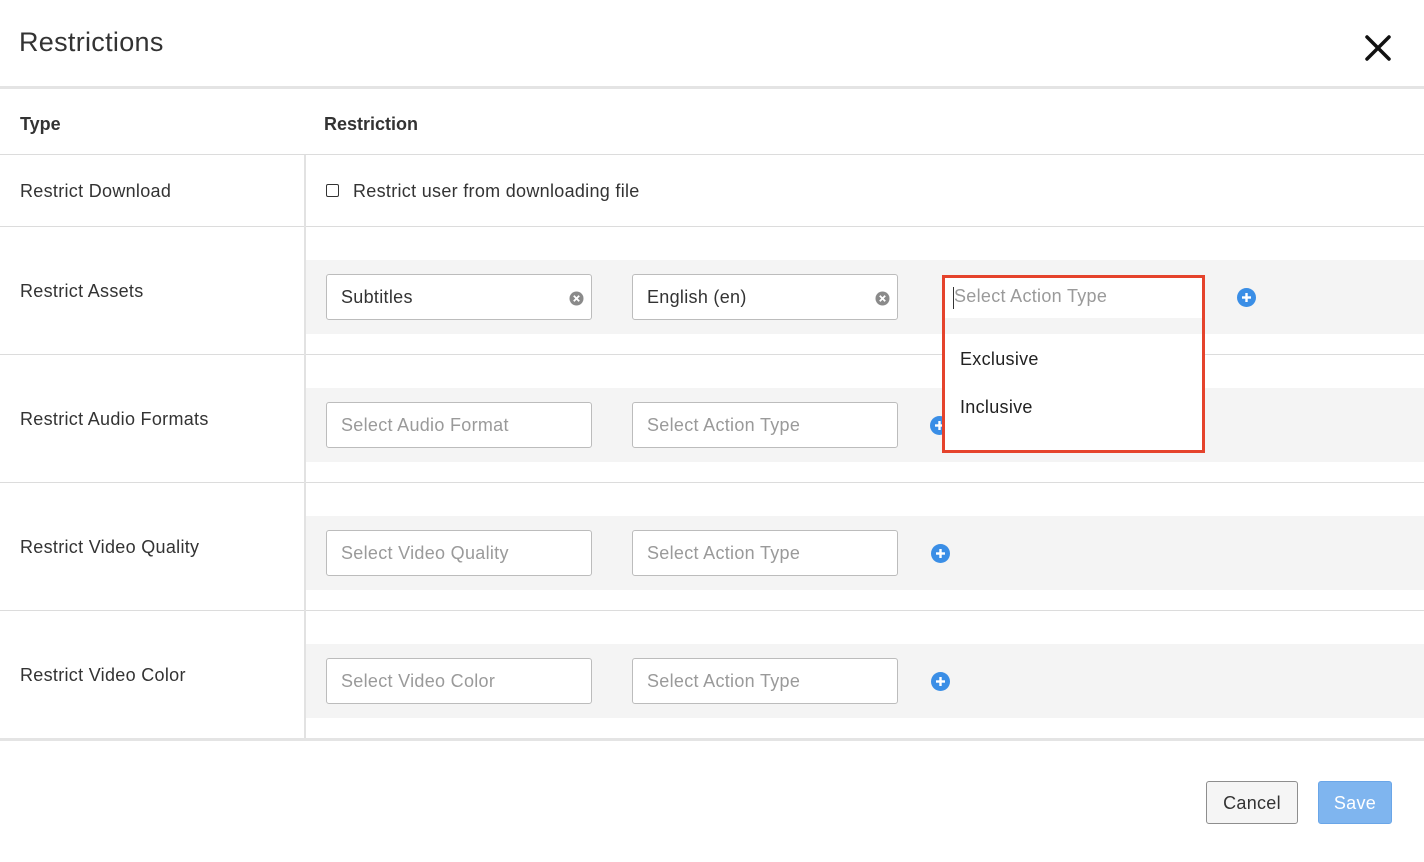 Image resolution: width=1424 pixels, height=862 pixels. What do you see at coordinates (724, 425) in the screenshot?
I see `audio-action-type-placeholder: Select Action Type` at bounding box center [724, 425].